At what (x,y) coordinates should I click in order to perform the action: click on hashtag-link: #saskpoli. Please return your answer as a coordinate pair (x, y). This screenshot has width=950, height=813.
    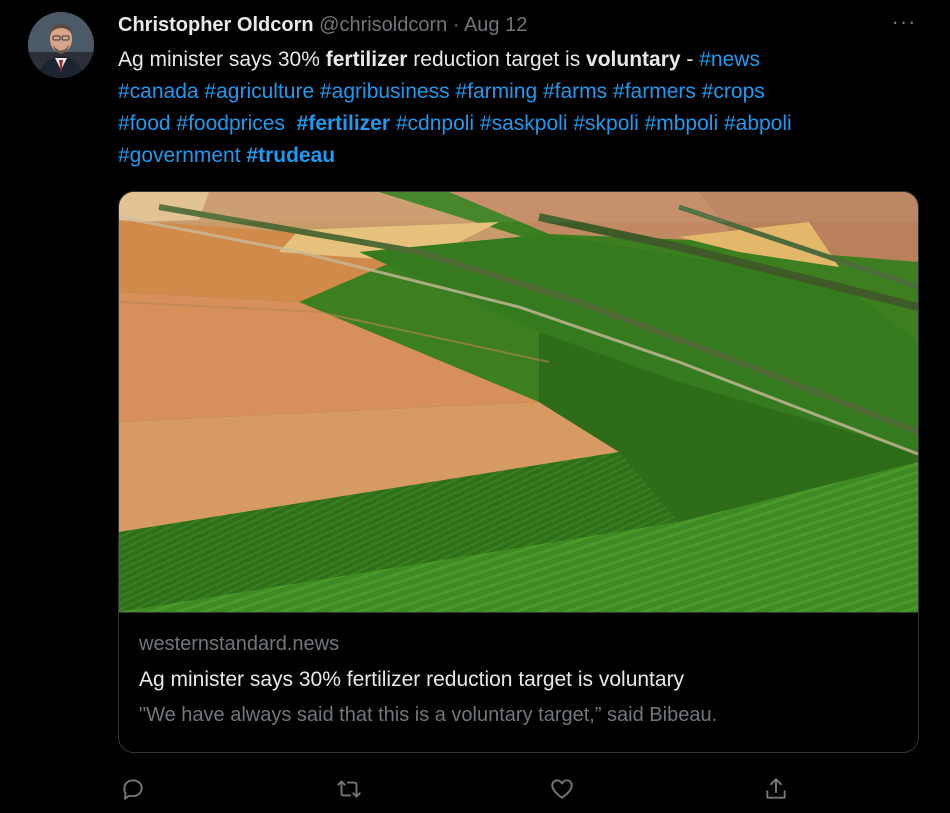
    Looking at the image, I should click on (524, 123).